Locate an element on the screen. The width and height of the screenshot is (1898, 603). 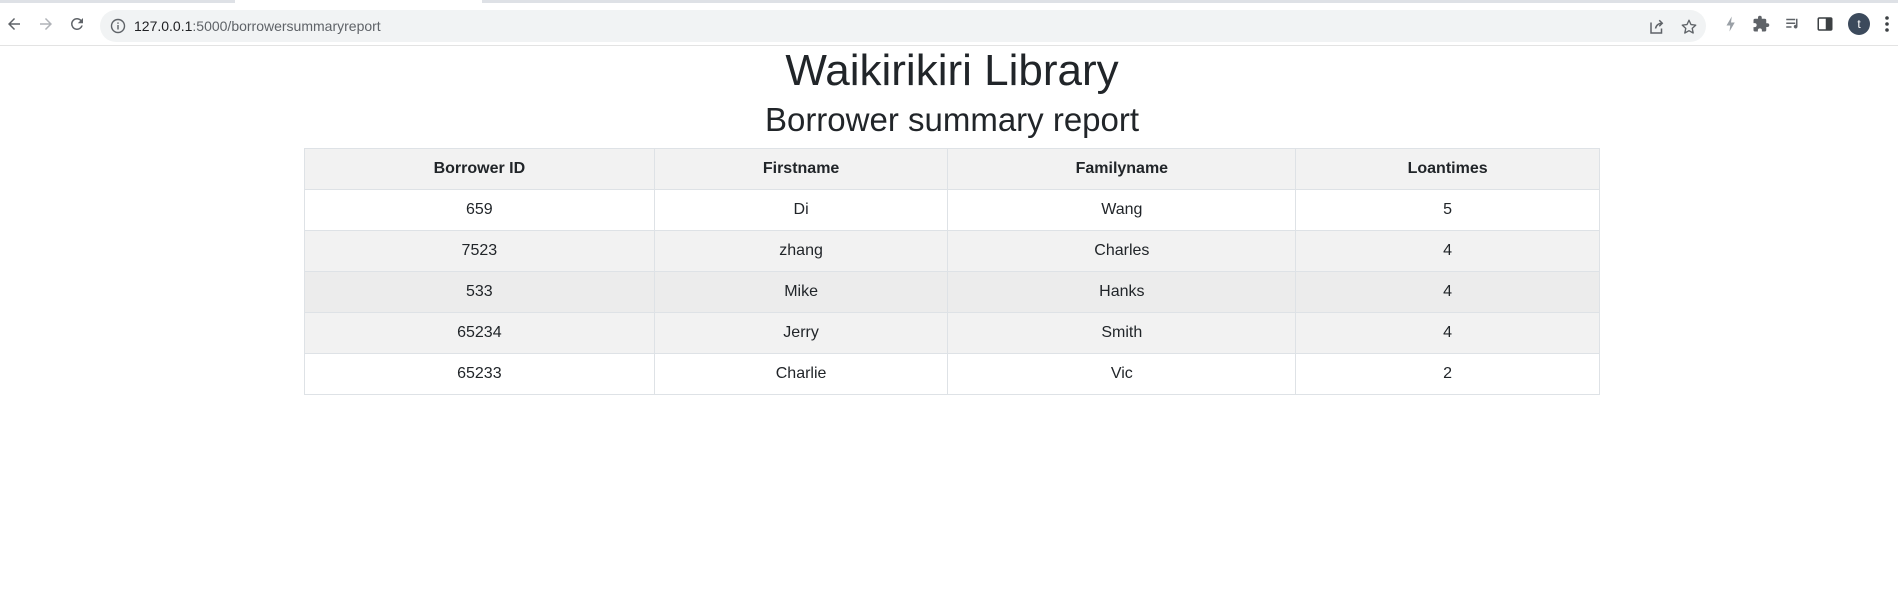
forward-icon is located at coordinates (46, 24).